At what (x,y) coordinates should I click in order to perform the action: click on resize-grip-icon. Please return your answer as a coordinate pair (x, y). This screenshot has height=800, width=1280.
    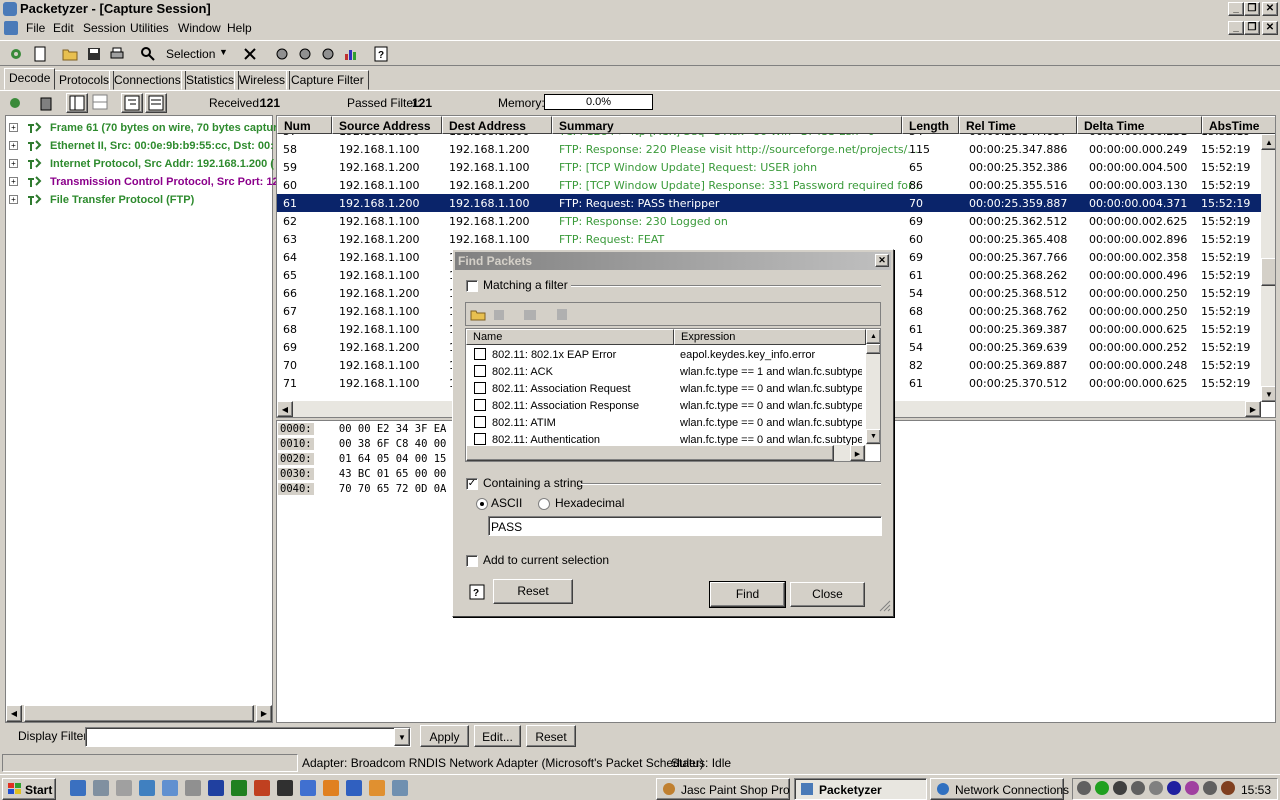
    Looking at the image, I should click on (884, 605).